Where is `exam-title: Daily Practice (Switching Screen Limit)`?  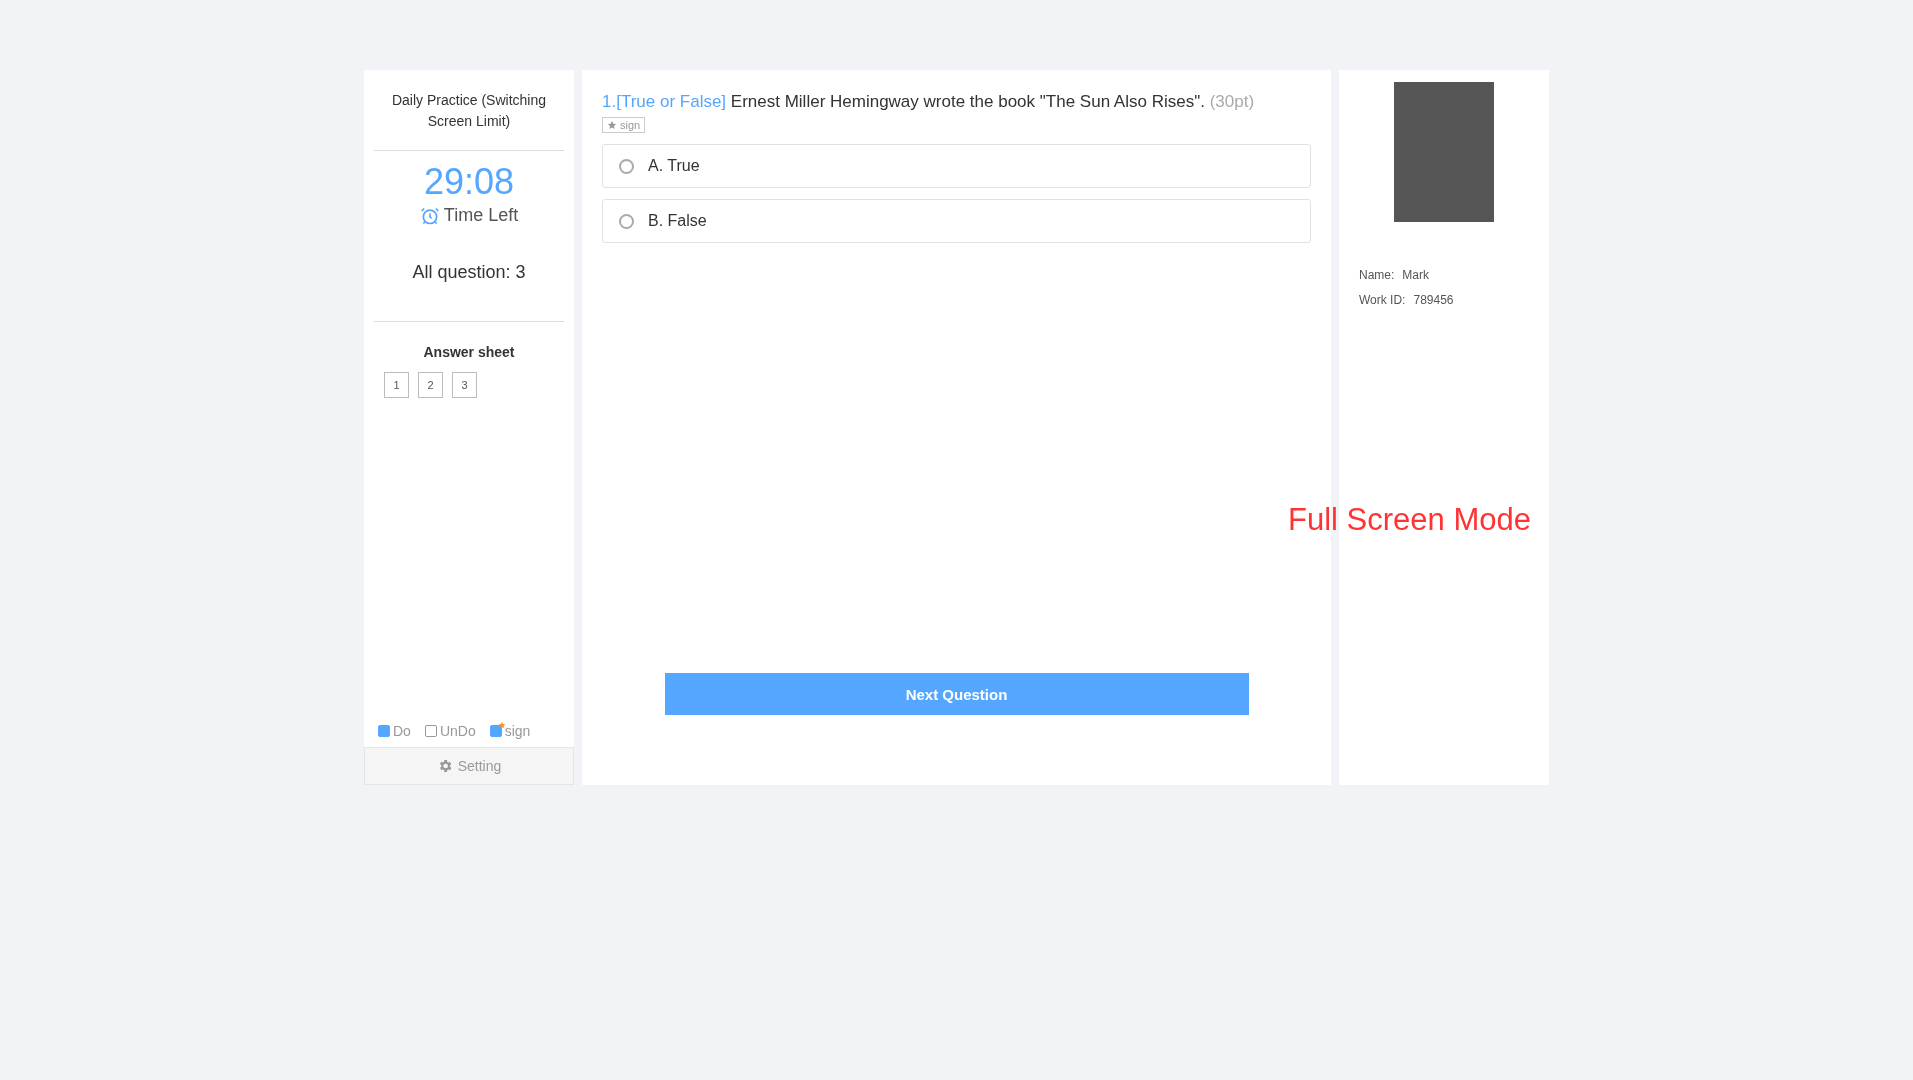 exam-title: Daily Practice (Switching Screen Limit) is located at coordinates (469, 111).